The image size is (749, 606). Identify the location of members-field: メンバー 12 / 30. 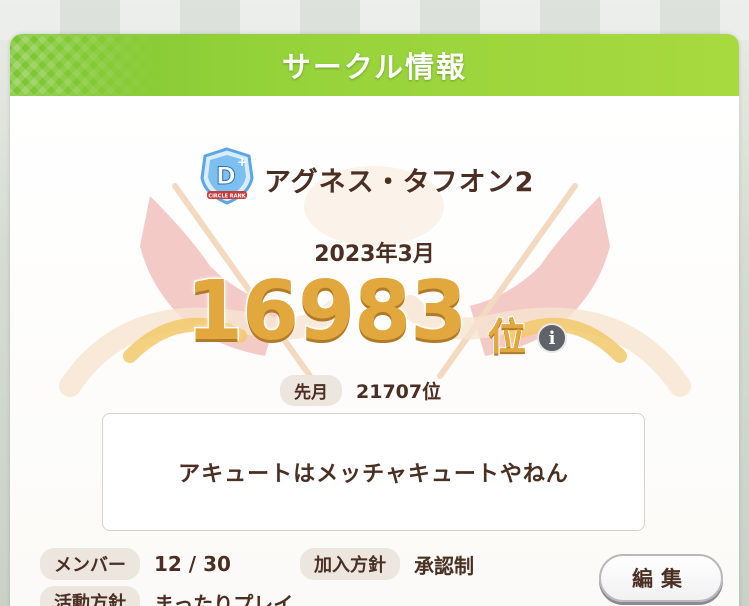
(135, 564).